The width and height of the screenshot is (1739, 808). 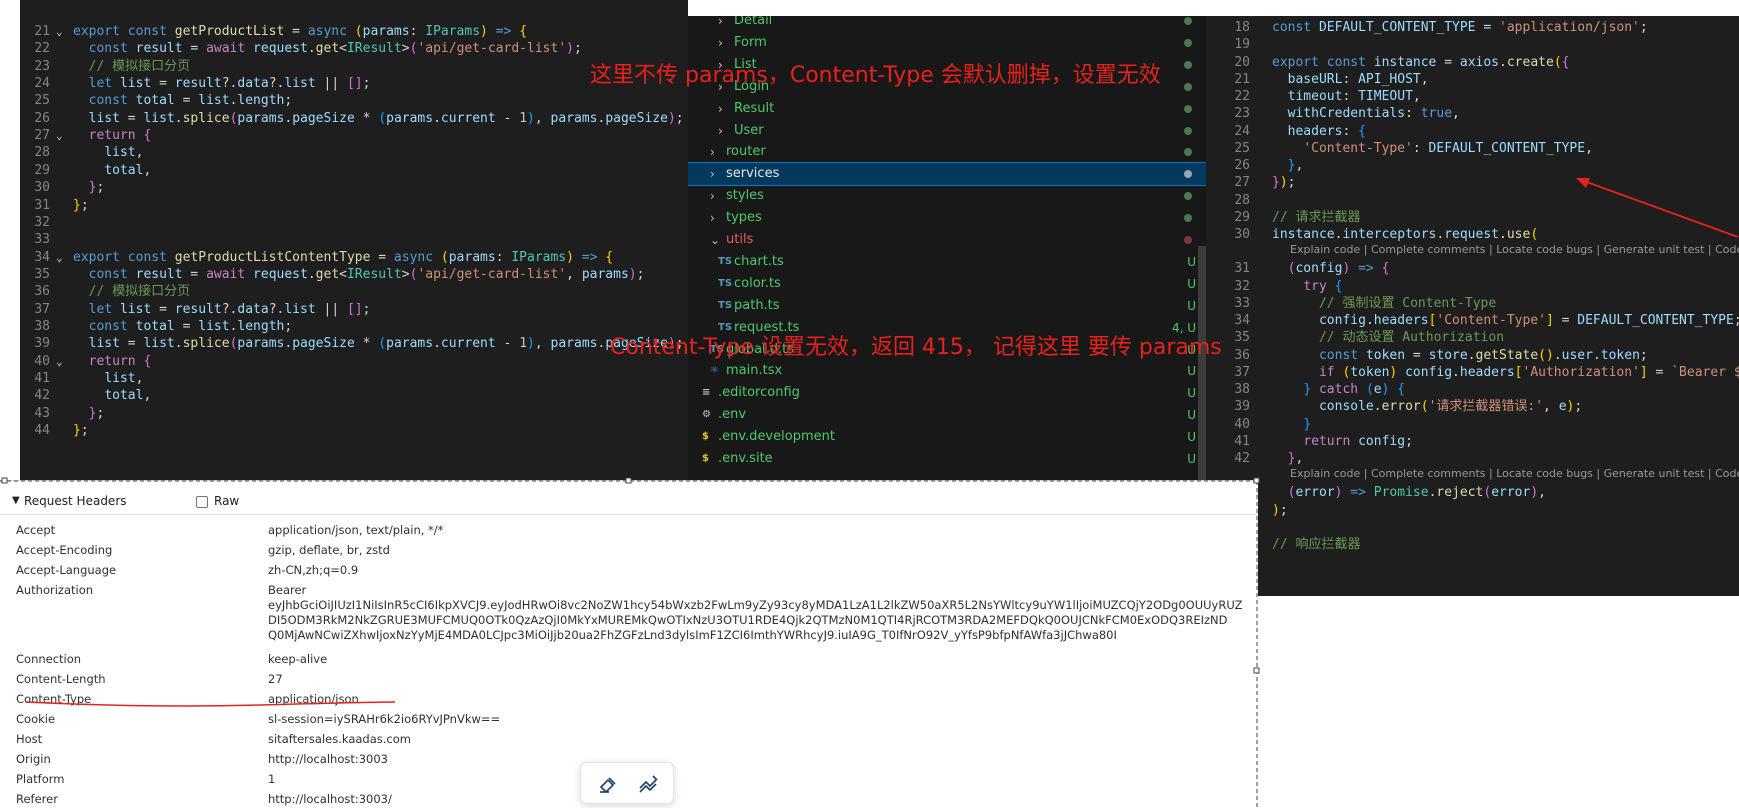 I want to click on explorer-item-chart-ts: TS chart.ts U, so click(x=947, y=262).